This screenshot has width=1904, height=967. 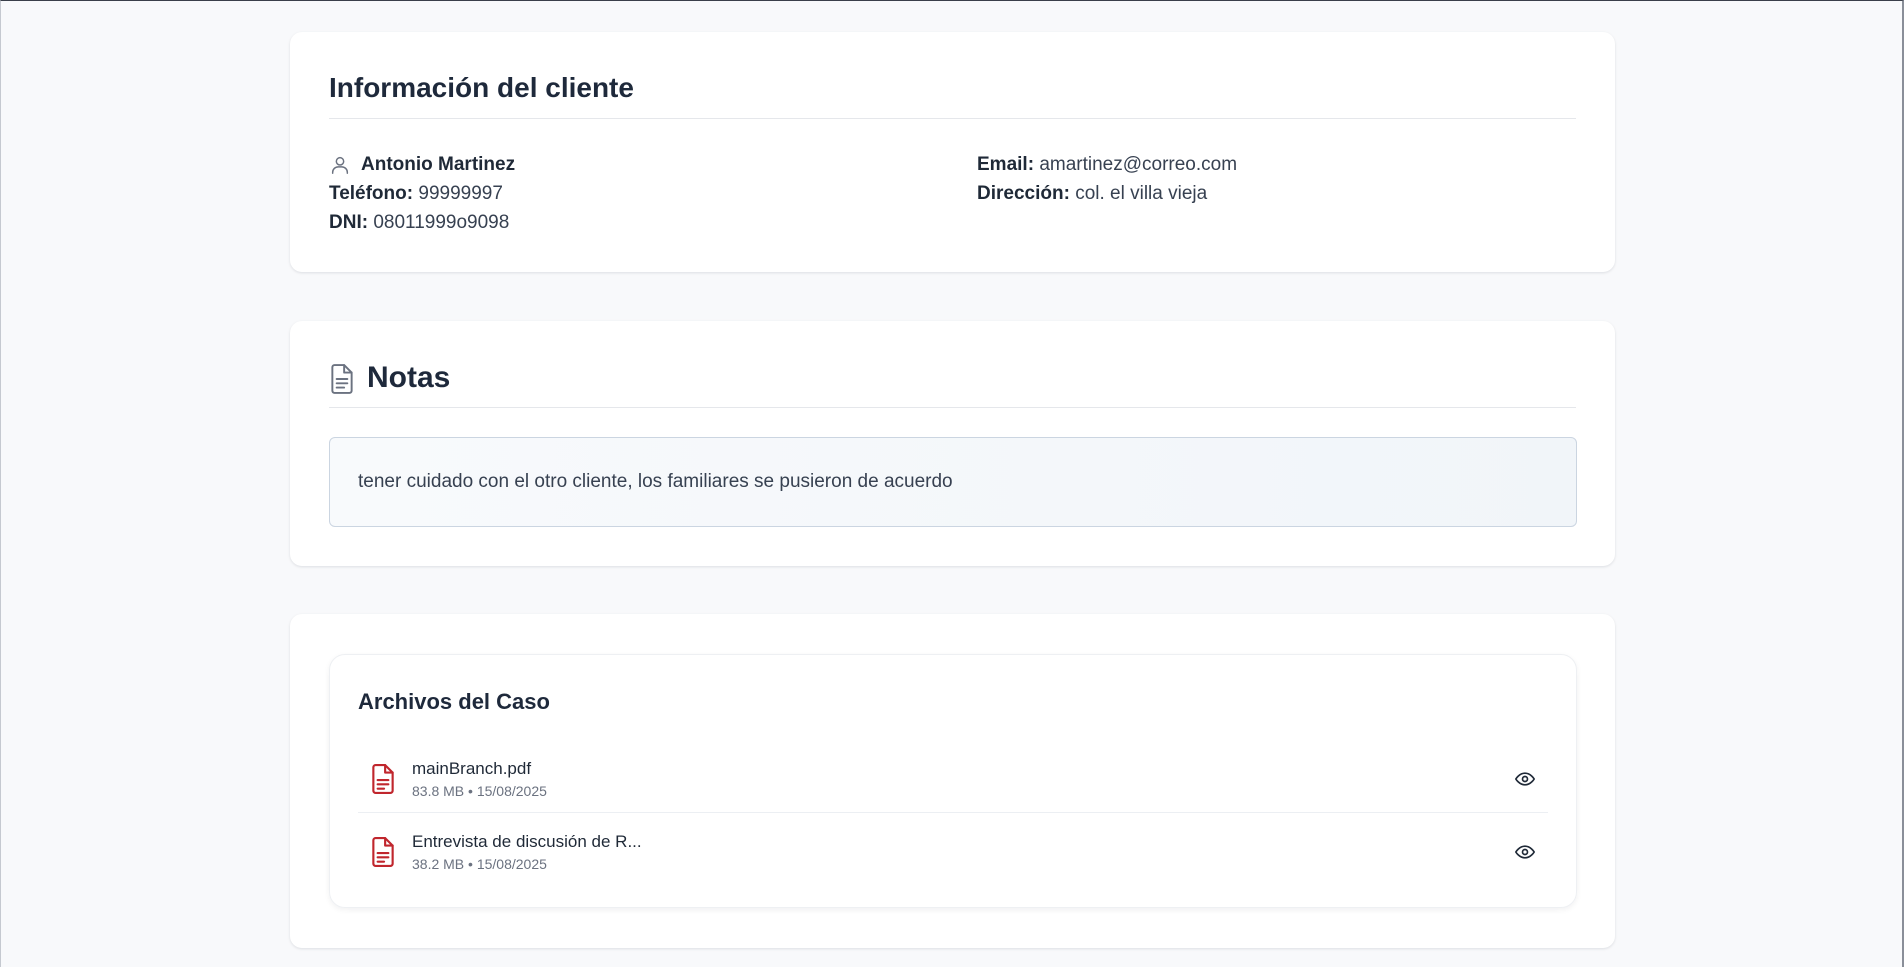 What do you see at coordinates (1006, 164) in the screenshot?
I see `email-label: Email:` at bounding box center [1006, 164].